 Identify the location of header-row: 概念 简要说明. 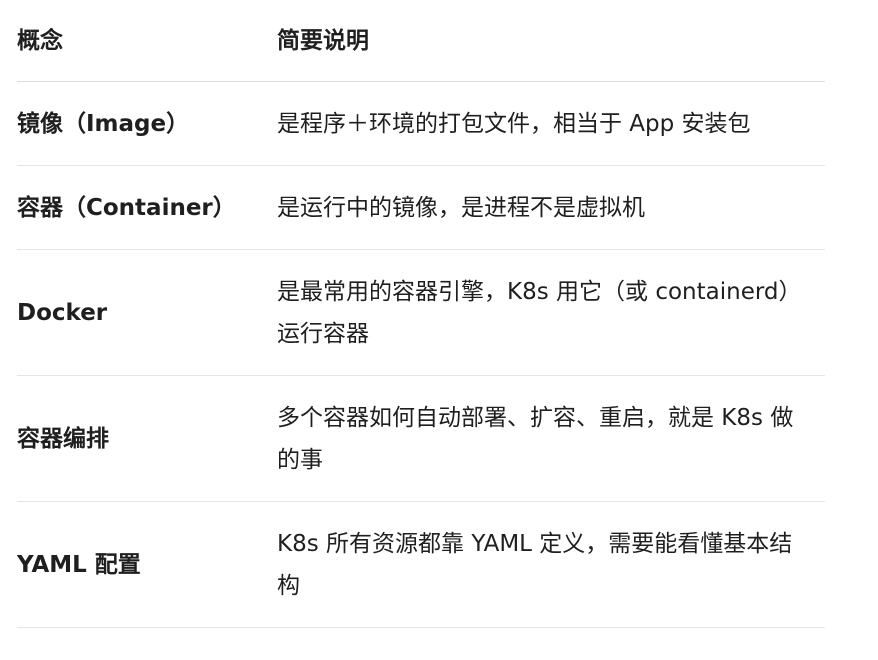
(421, 41).